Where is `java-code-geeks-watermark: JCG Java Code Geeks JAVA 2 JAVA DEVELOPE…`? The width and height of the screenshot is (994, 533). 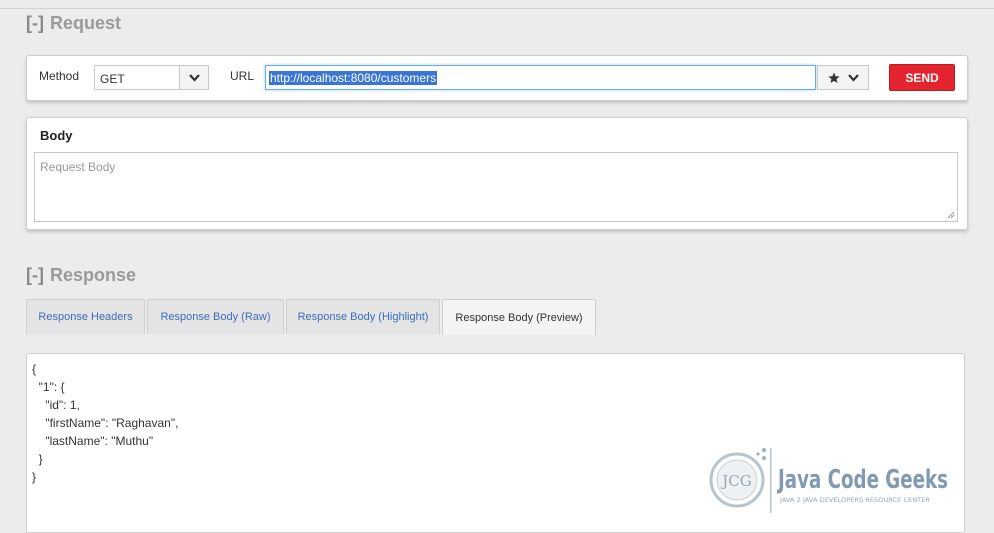
java-code-geeks-watermark: JCG Java Code Geeks JAVA 2 JAVA DEVELOPE… is located at coordinates (828, 480).